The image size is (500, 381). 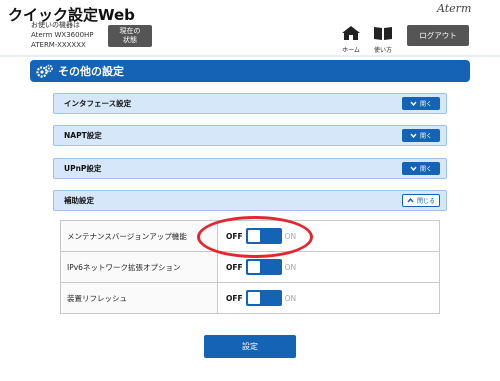 I want to click on current-status-button: 現在の 状態, so click(x=130, y=36).